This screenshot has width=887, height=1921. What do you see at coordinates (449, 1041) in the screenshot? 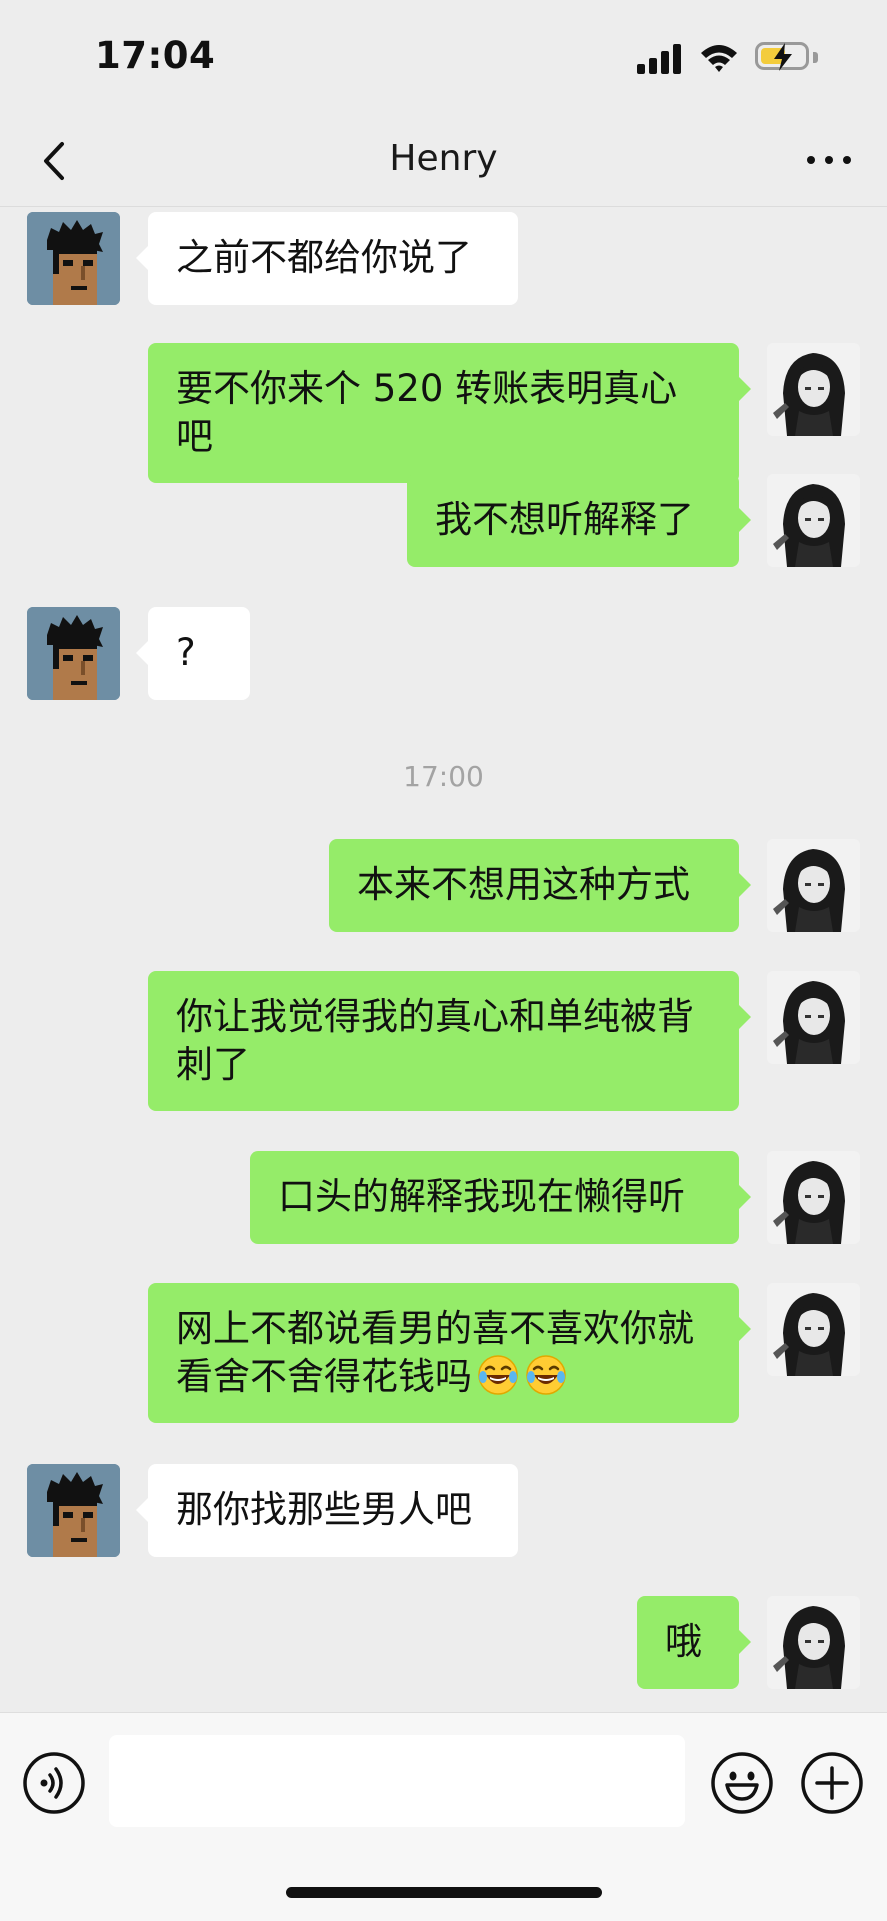
I see `sent-message: 你让我觉得我的真心和单纯被背 刺了` at bounding box center [449, 1041].